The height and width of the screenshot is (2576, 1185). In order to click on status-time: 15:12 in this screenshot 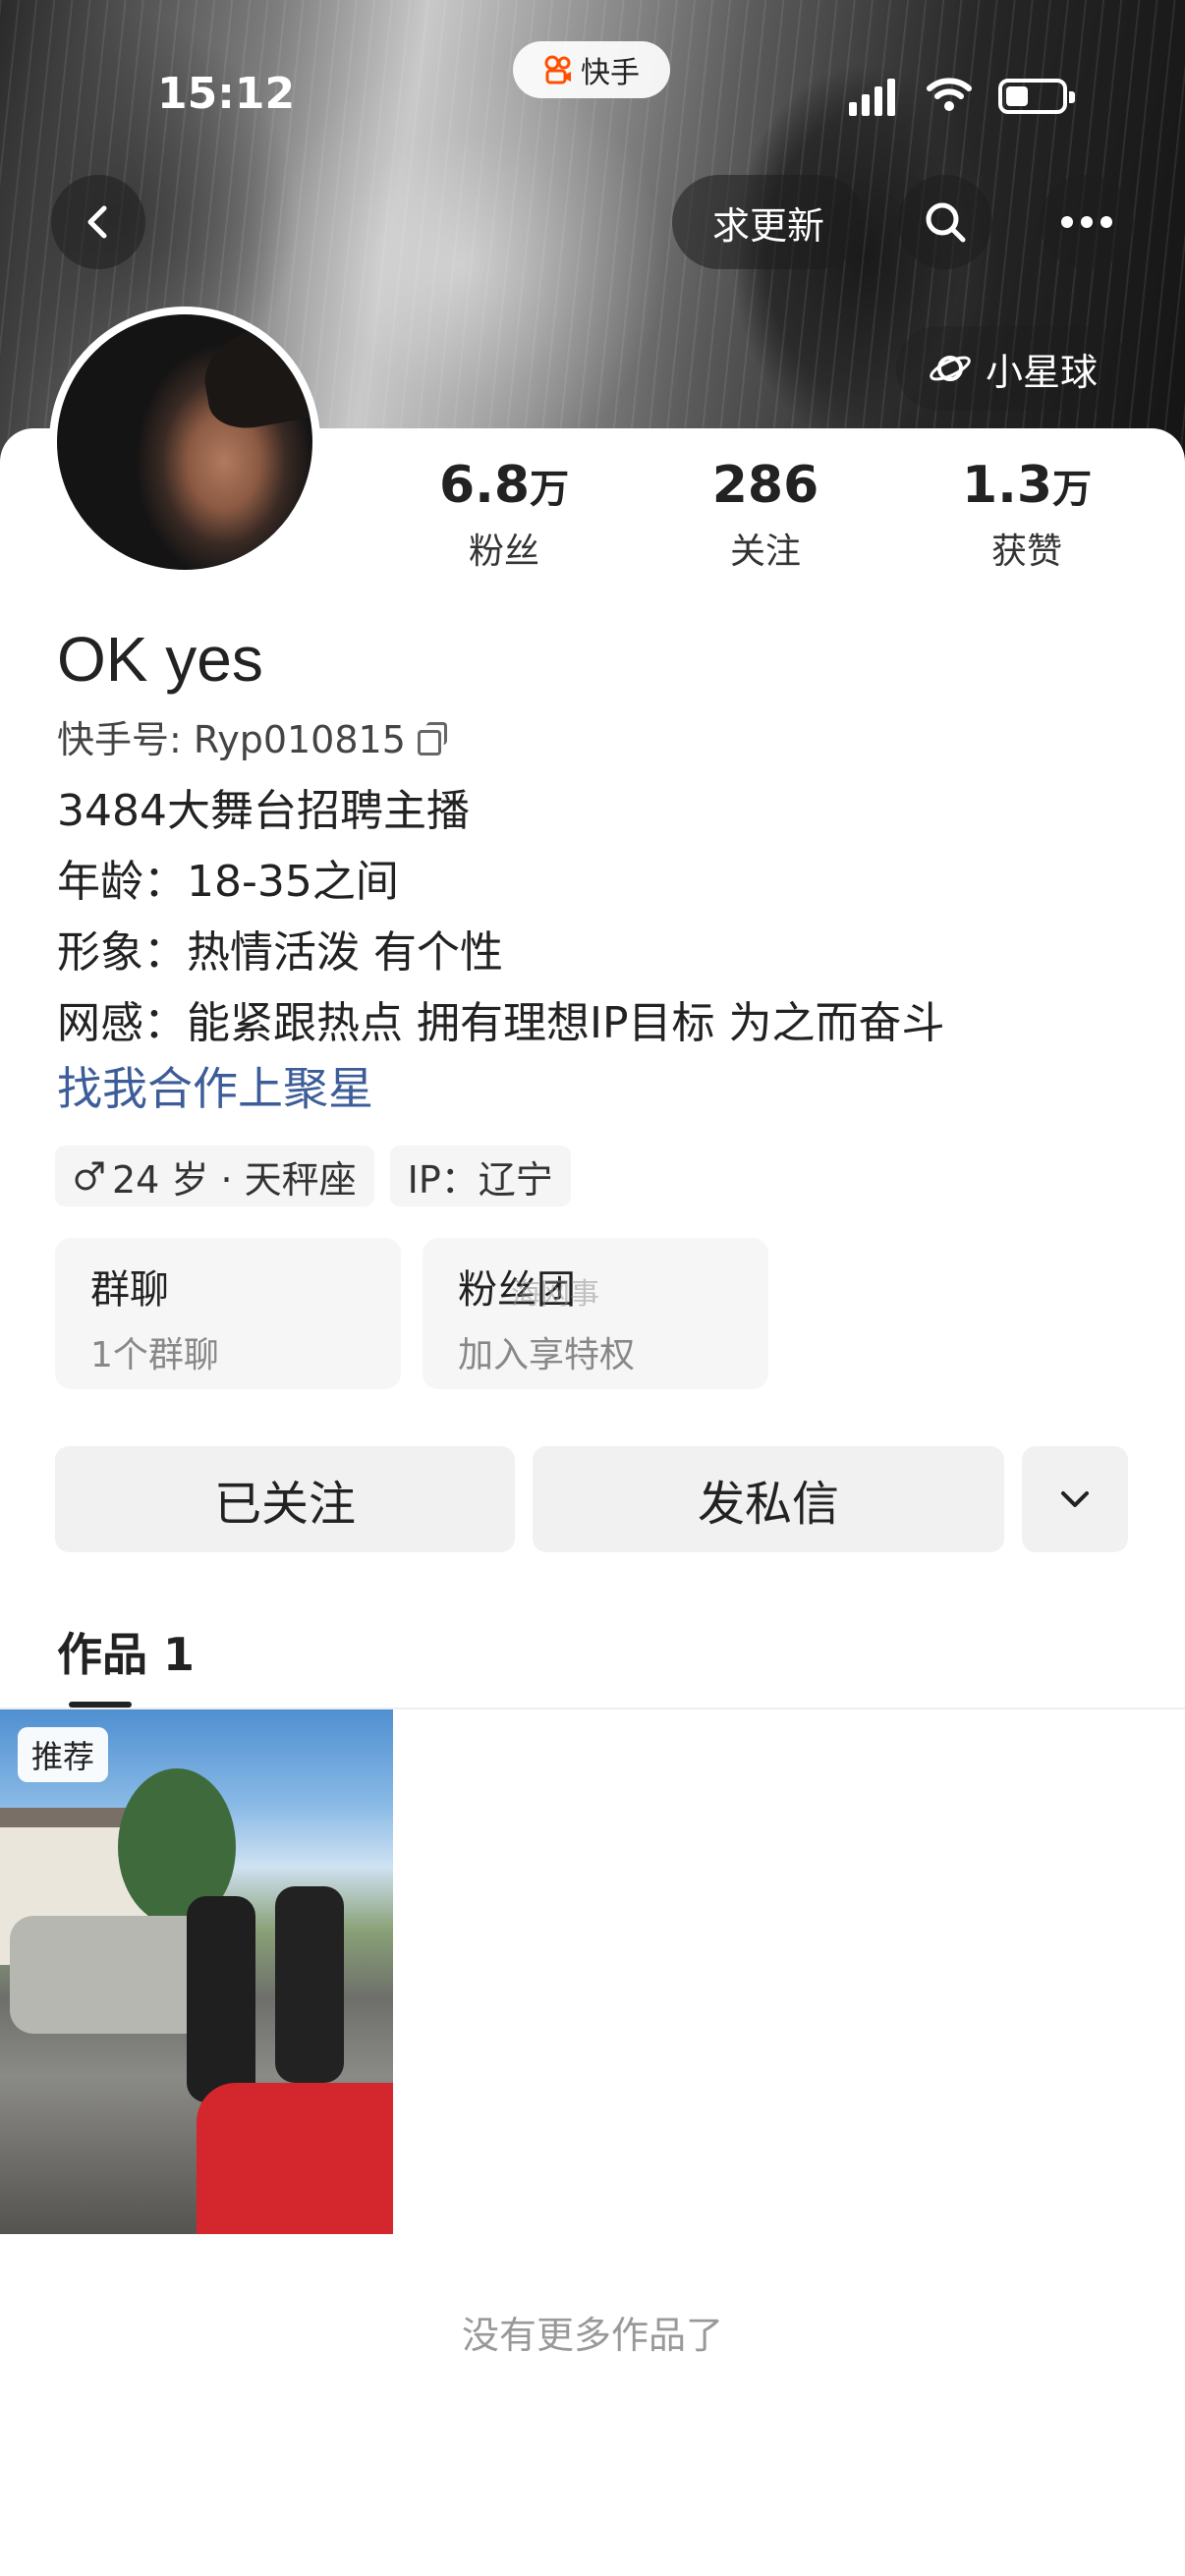, I will do `click(227, 94)`.